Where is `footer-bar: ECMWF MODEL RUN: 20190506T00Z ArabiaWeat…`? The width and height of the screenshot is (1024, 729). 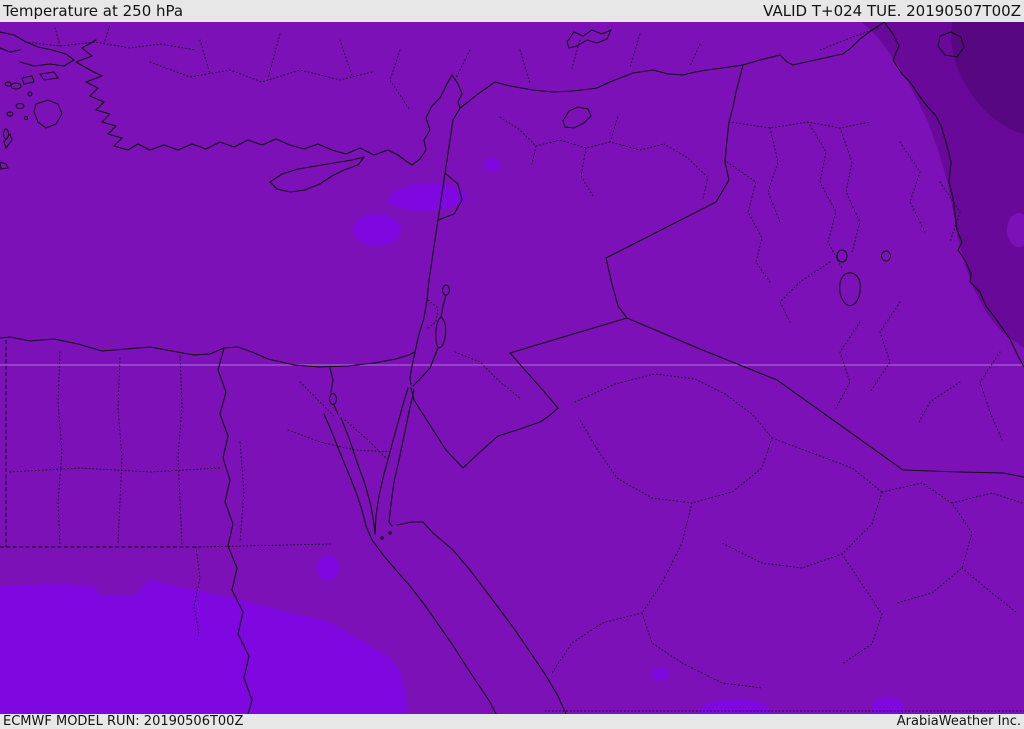 footer-bar: ECMWF MODEL RUN: 20190506T00Z ArabiaWeat… is located at coordinates (512, 721).